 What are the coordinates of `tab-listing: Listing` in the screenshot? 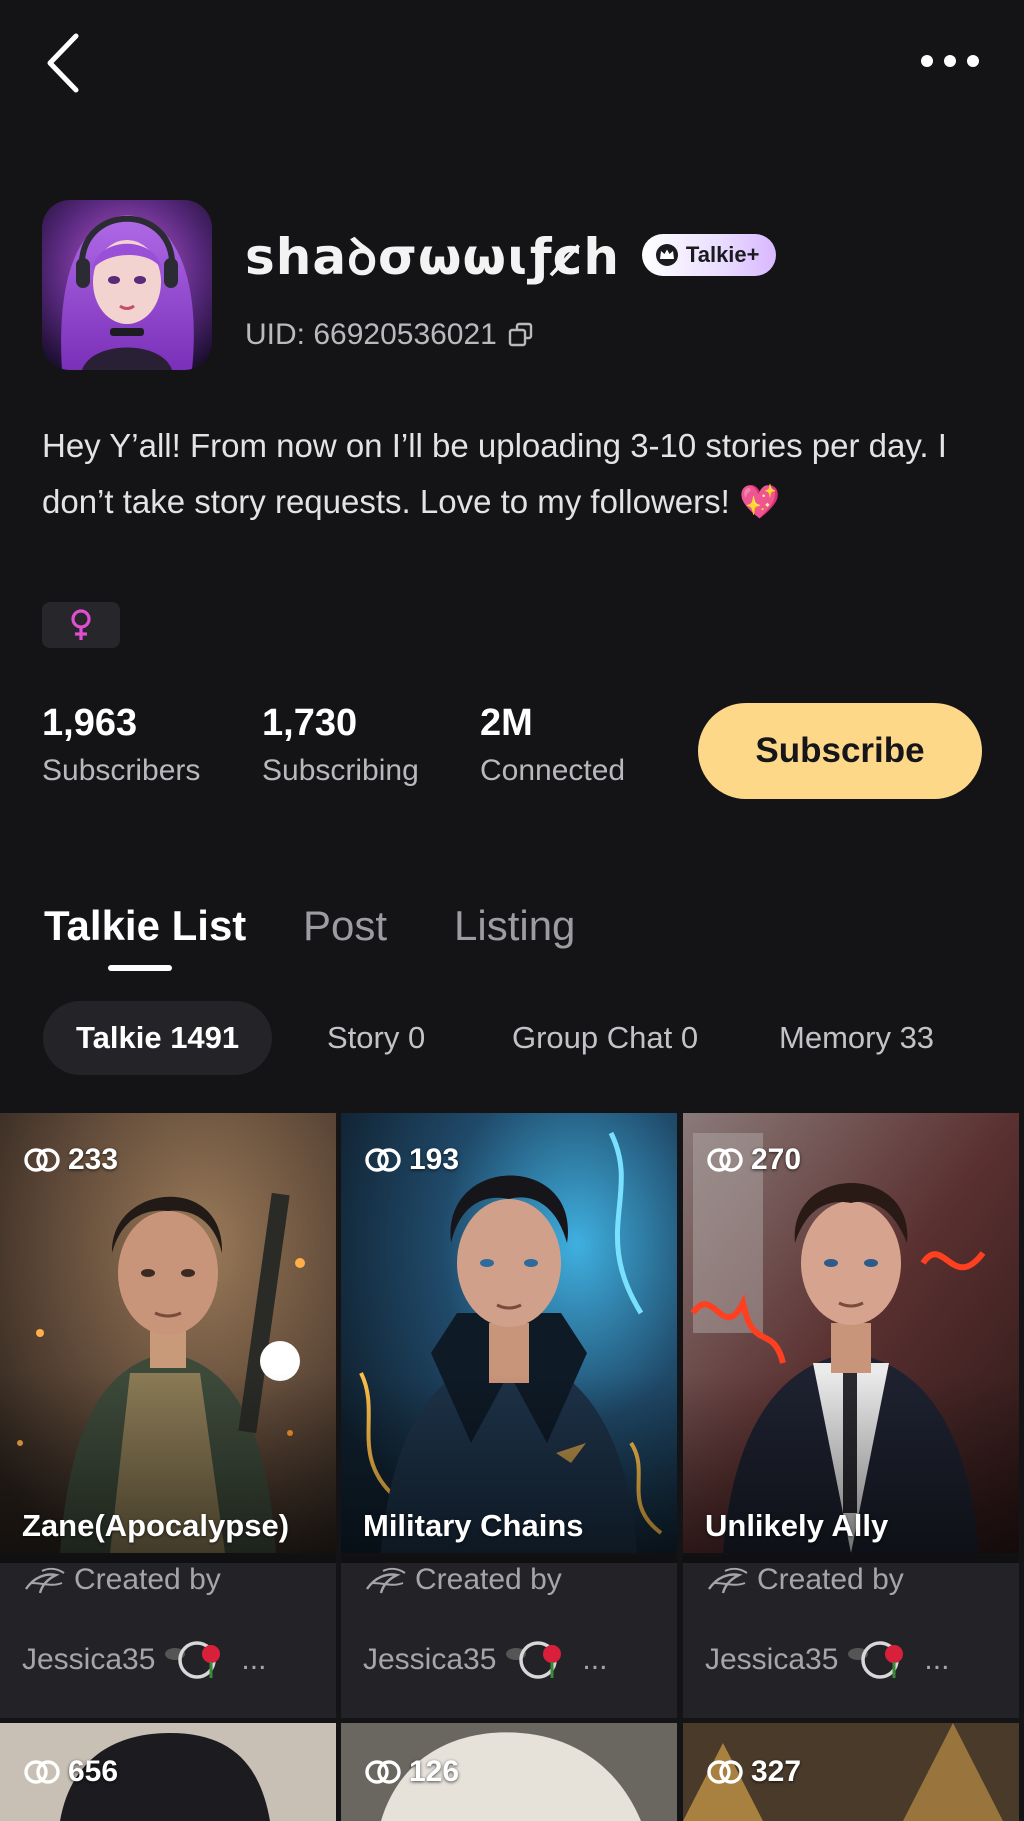 It's located at (514, 926).